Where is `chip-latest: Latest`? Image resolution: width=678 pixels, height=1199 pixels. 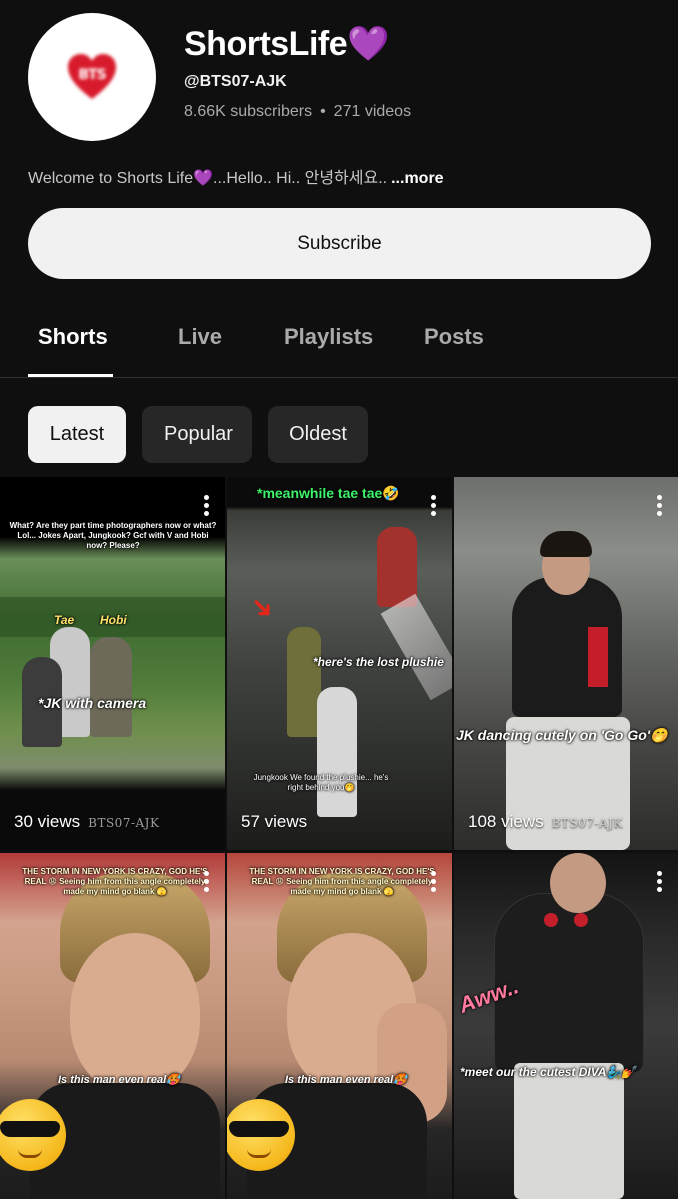
chip-latest: Latest is located at coordinates (77, 434).